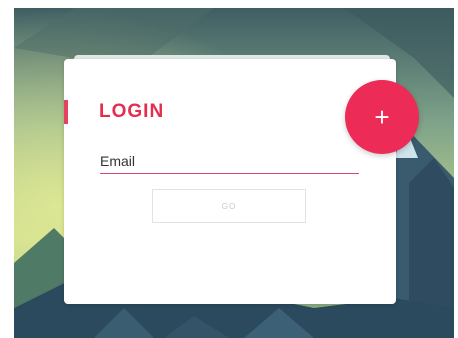 The height and width of the screenshot is (338, 458). Describe the element at coordinates (117, 161) in the screenshot. I see `email-field: Email` at that location.